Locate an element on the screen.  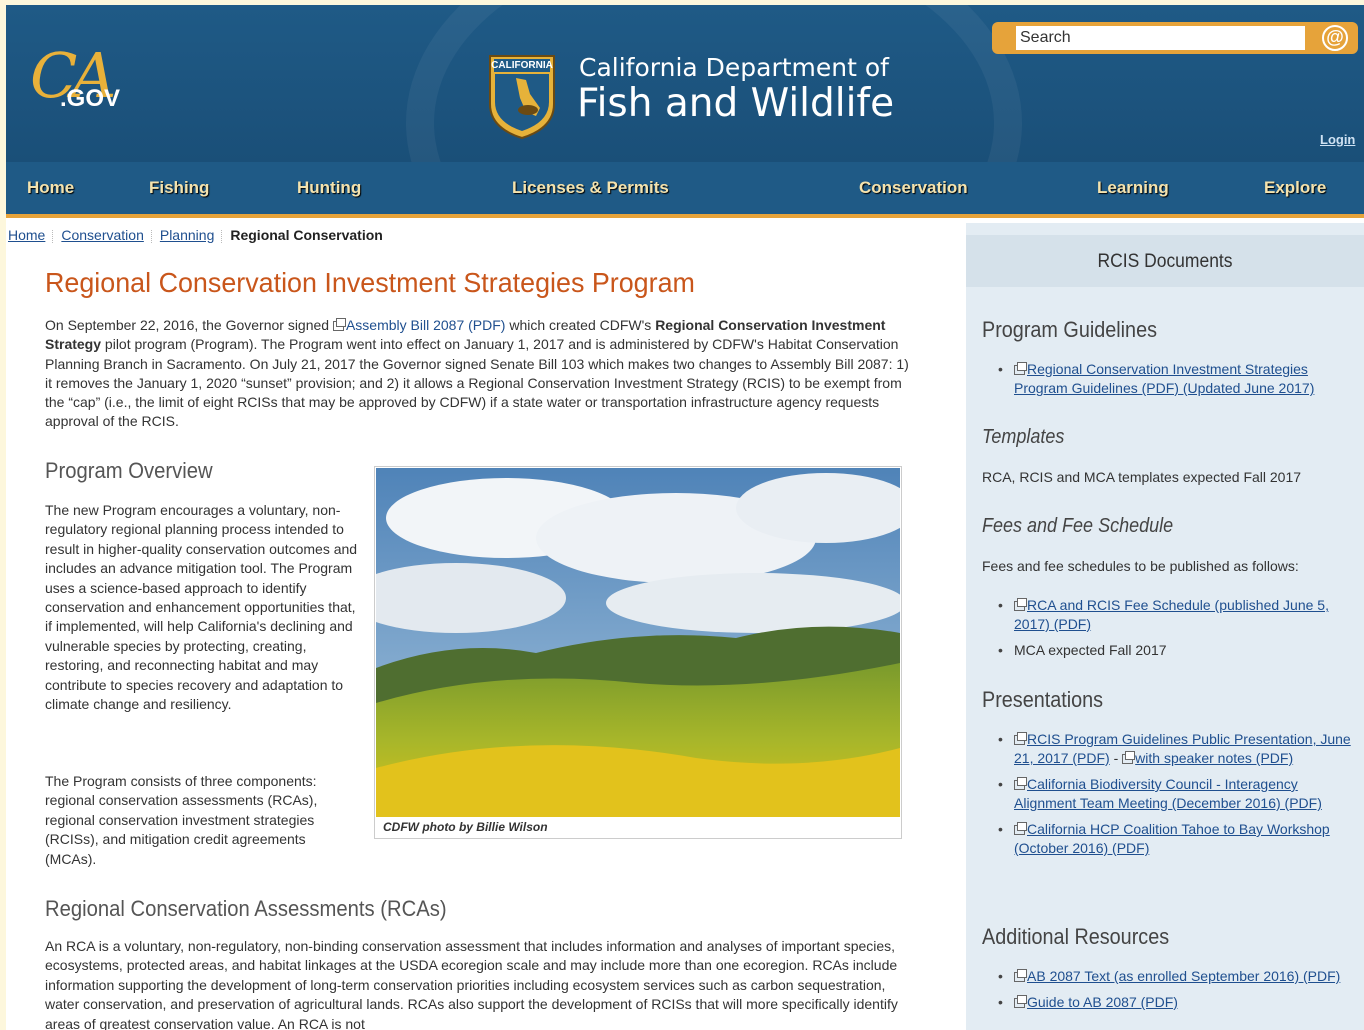
assembly-bill-link: Assembly Bill 2087 (PDF) is located at coordinates (426, 325).